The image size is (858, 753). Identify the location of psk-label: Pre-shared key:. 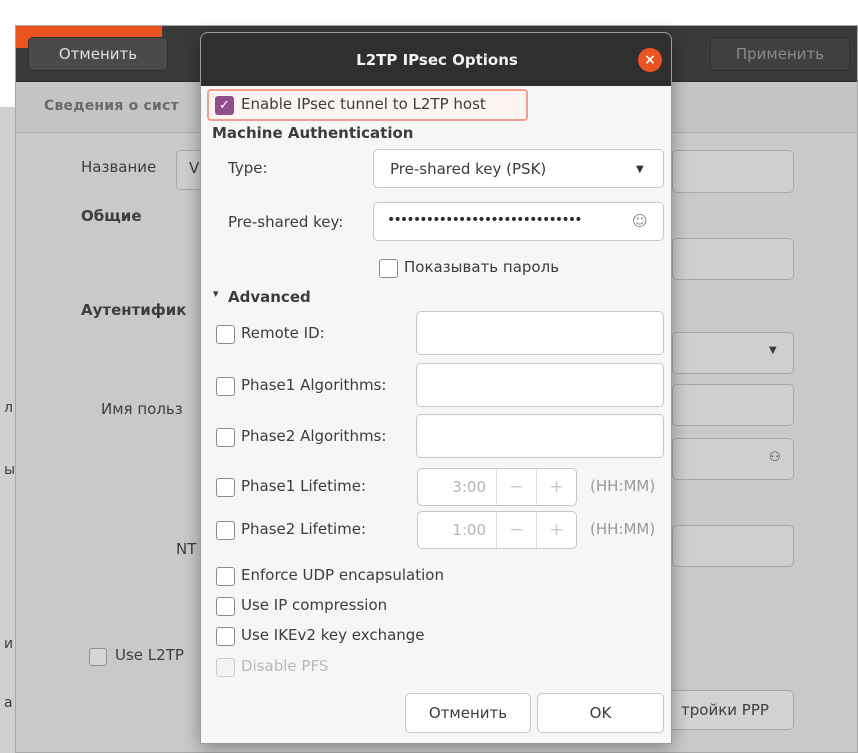
(286, 222).